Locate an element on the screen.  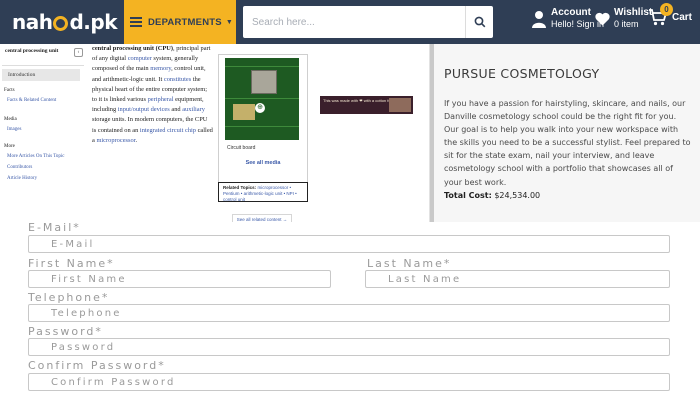
circuit-board-image: ⊕ is located at coordinates (262, 99).